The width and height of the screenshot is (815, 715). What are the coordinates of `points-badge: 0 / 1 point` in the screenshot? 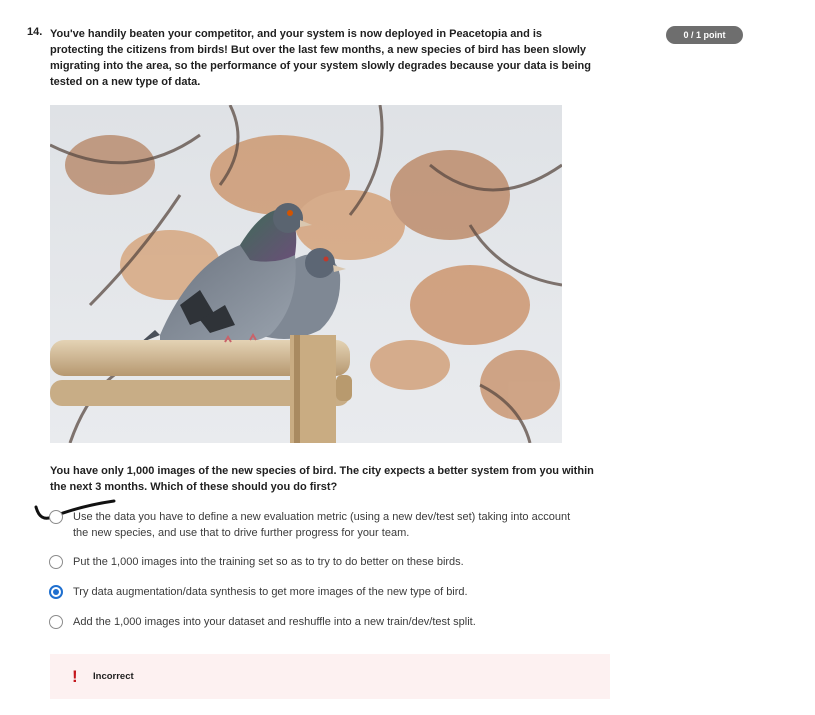 It's located at (704, 35).